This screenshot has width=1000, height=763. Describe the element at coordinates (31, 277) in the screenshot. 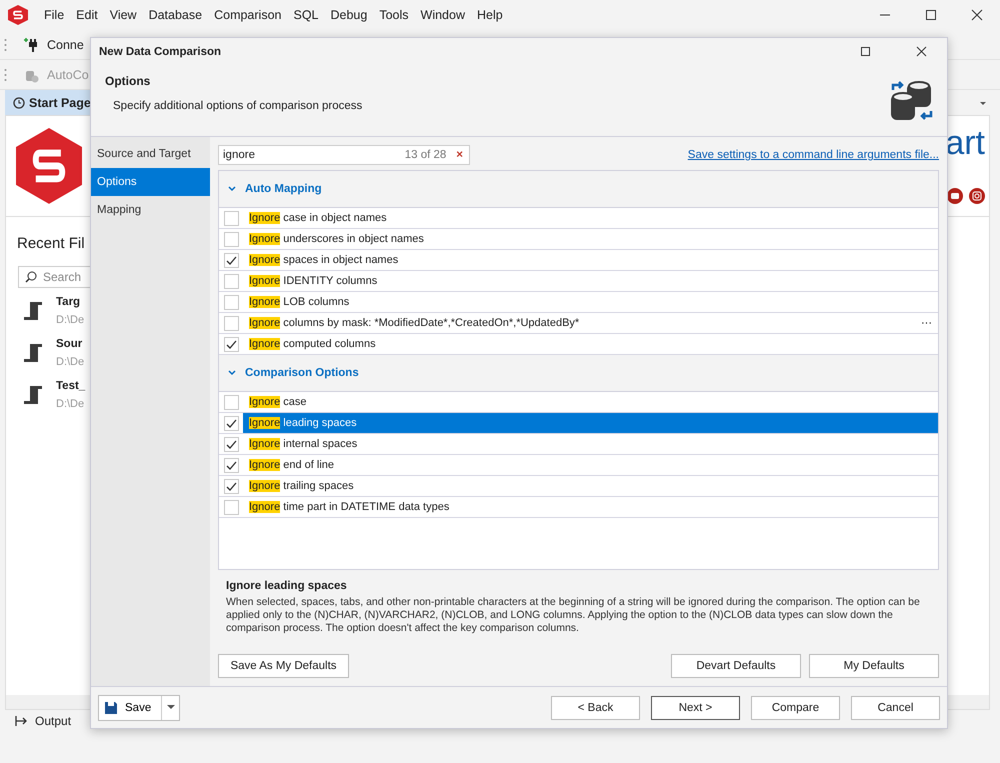

I see `search-icon` at that location.